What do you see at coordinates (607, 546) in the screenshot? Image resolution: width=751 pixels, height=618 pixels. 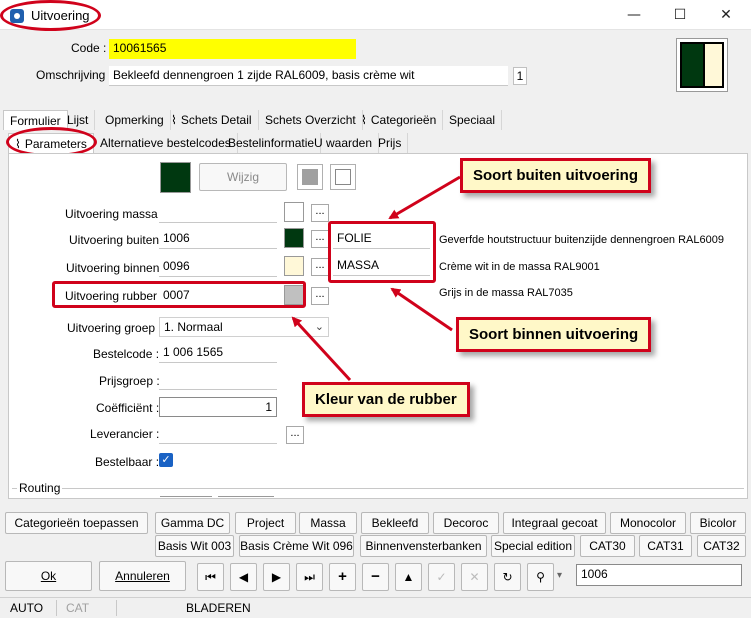 I see `cat30-button: CAT30` at bounding box center [607, 546].